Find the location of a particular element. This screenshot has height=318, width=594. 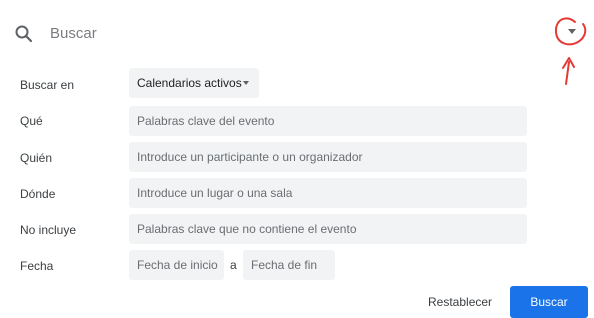

chevron-down-icon is located at coordinates (246, 83).